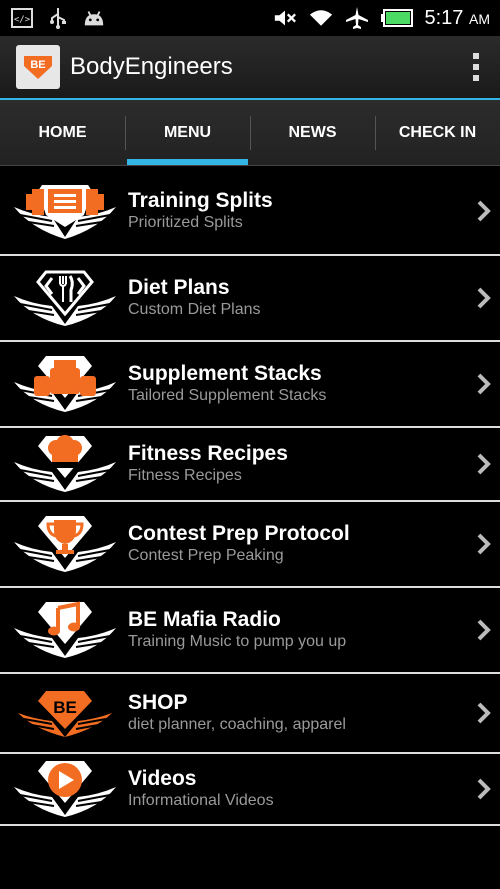 This screenshot has height=889, width=500. What do you see at coordinates (357, 18) in the screenshot?
I see `airplane-icon` at bounding box center [357, 18].